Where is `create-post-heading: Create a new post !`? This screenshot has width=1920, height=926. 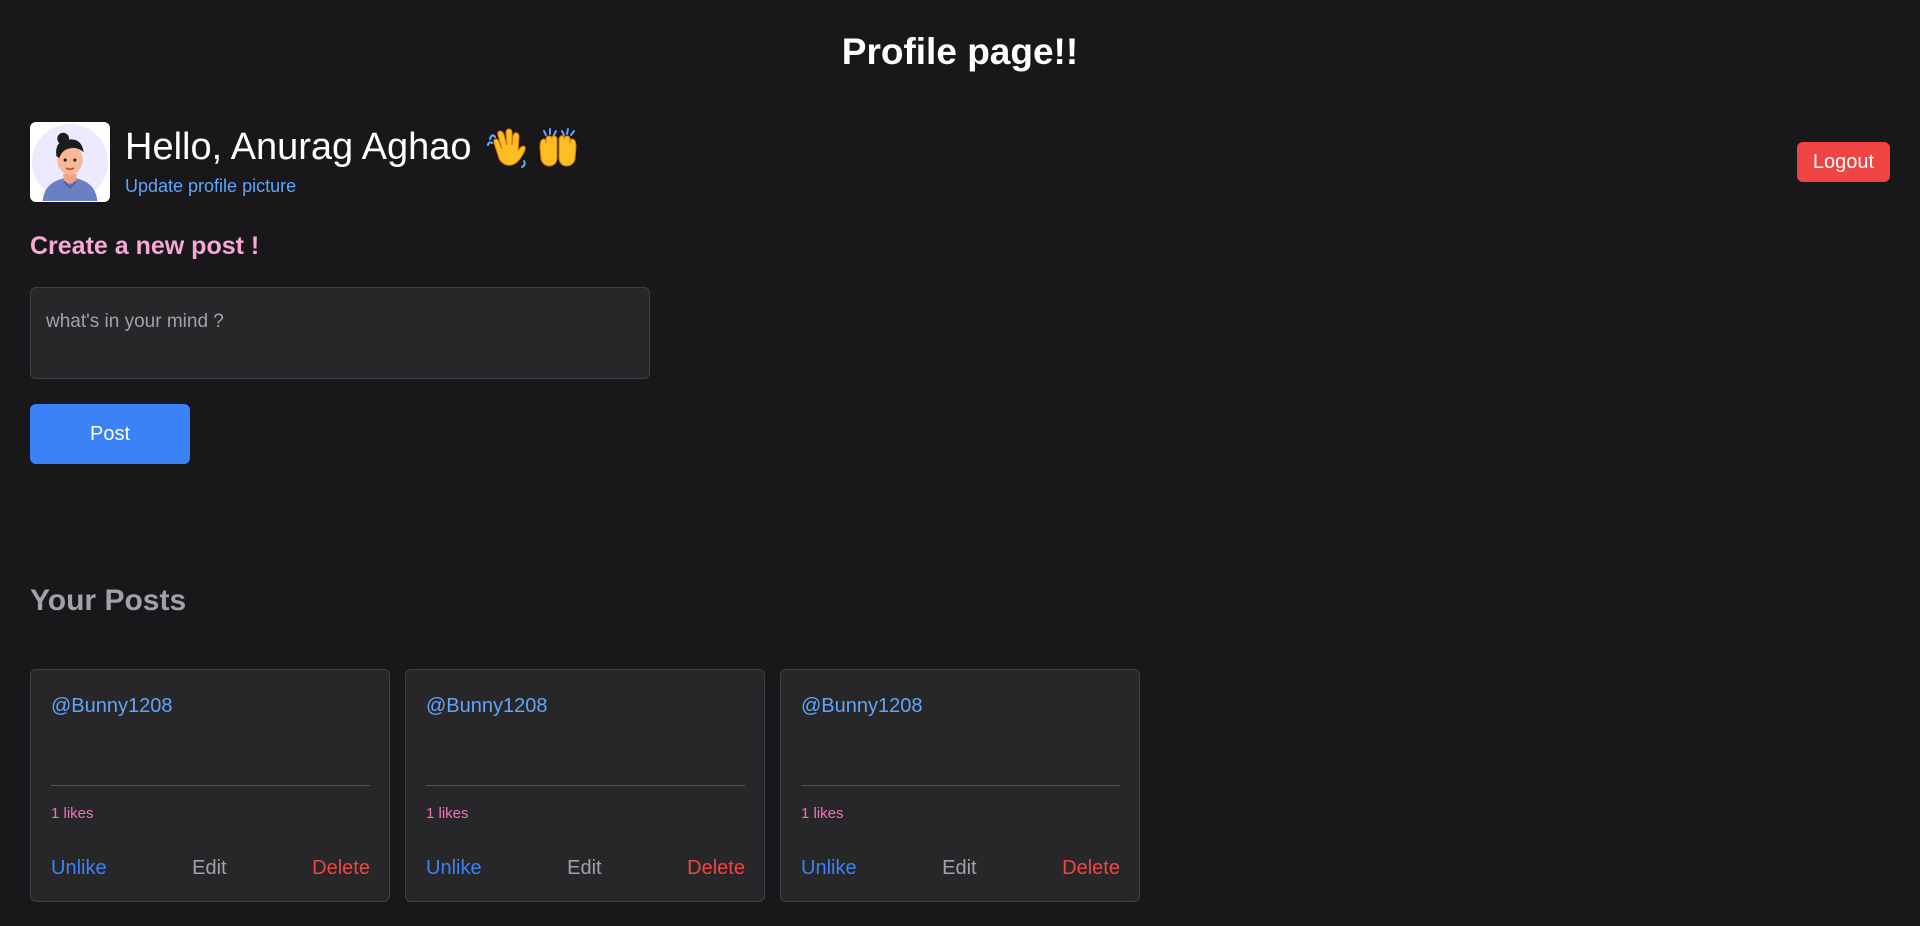 create-post-heading: Create a new post ! is located at coordinates (145, 246).